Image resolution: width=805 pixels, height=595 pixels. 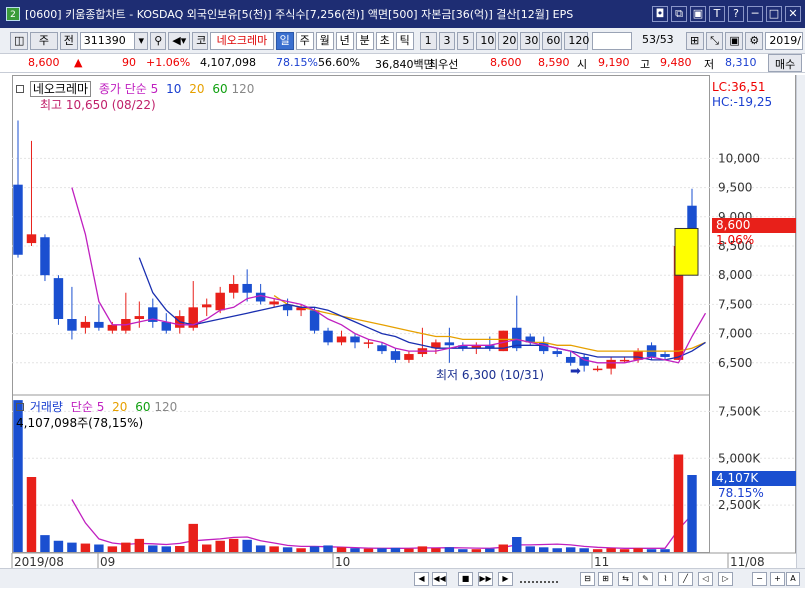 What do you see at coordinates (735, 240) in the screenshot?
I see `current-pct-label: 1.06%` at bounding box center [735, 240].